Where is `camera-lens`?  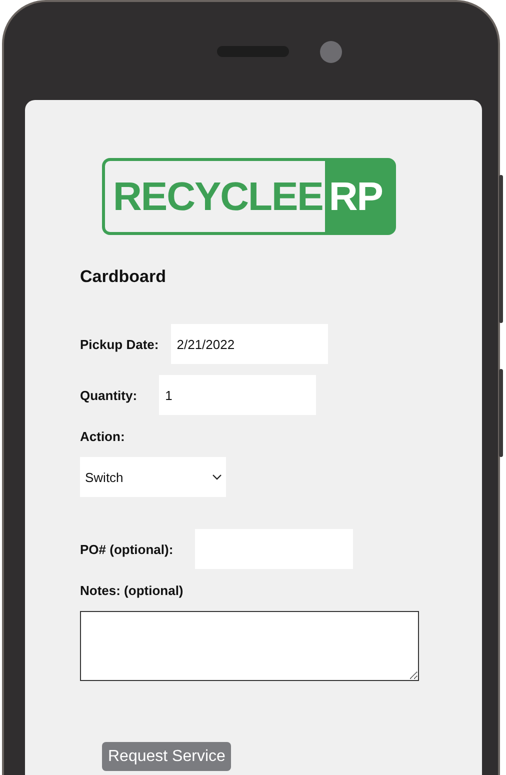
camera-lens is located at coordinates (331, 52).